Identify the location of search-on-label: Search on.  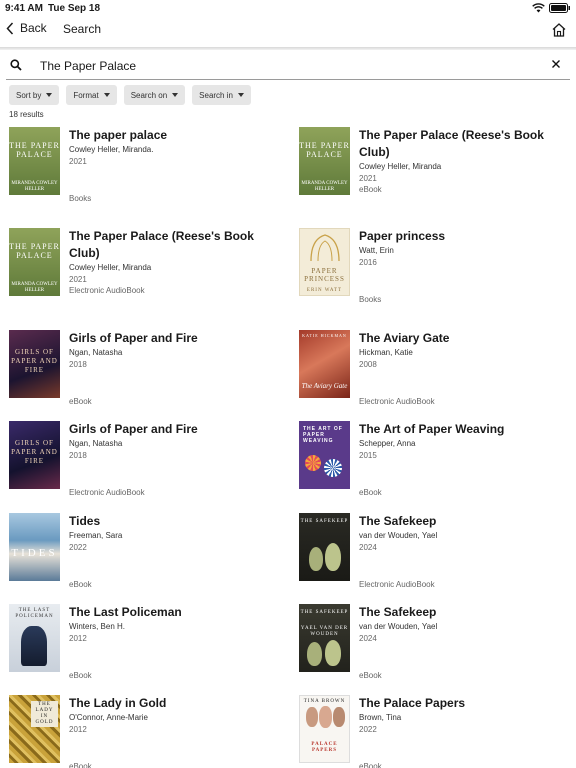
(149, 95).